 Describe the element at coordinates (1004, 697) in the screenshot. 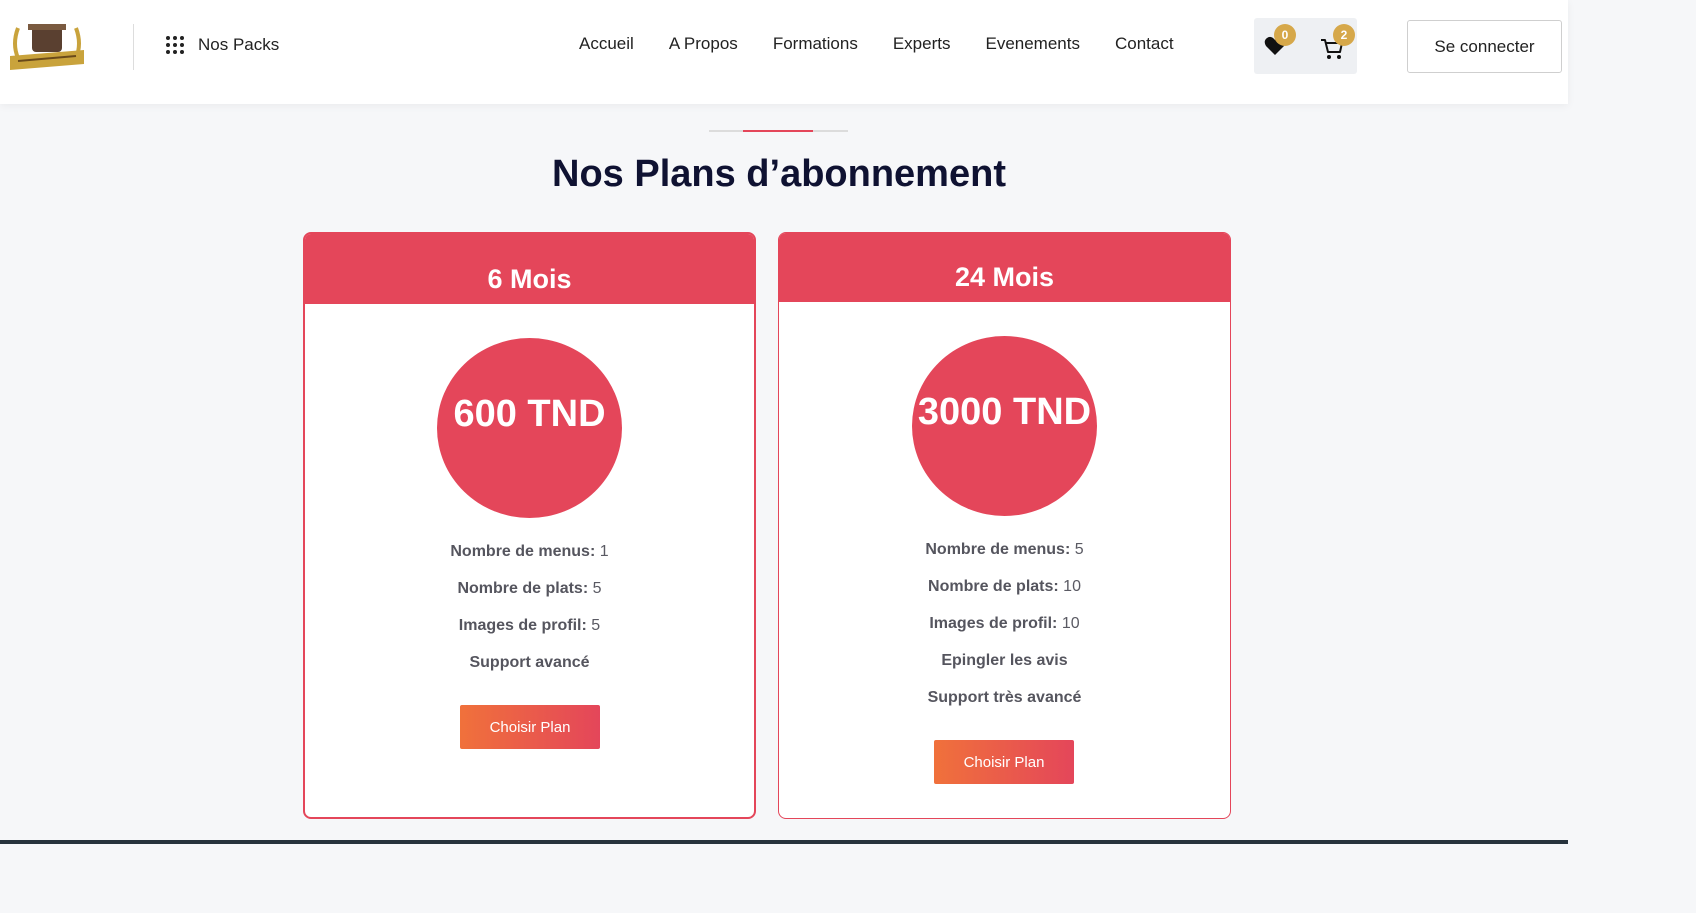

I see `feature-support: Support très avancé` at that location.